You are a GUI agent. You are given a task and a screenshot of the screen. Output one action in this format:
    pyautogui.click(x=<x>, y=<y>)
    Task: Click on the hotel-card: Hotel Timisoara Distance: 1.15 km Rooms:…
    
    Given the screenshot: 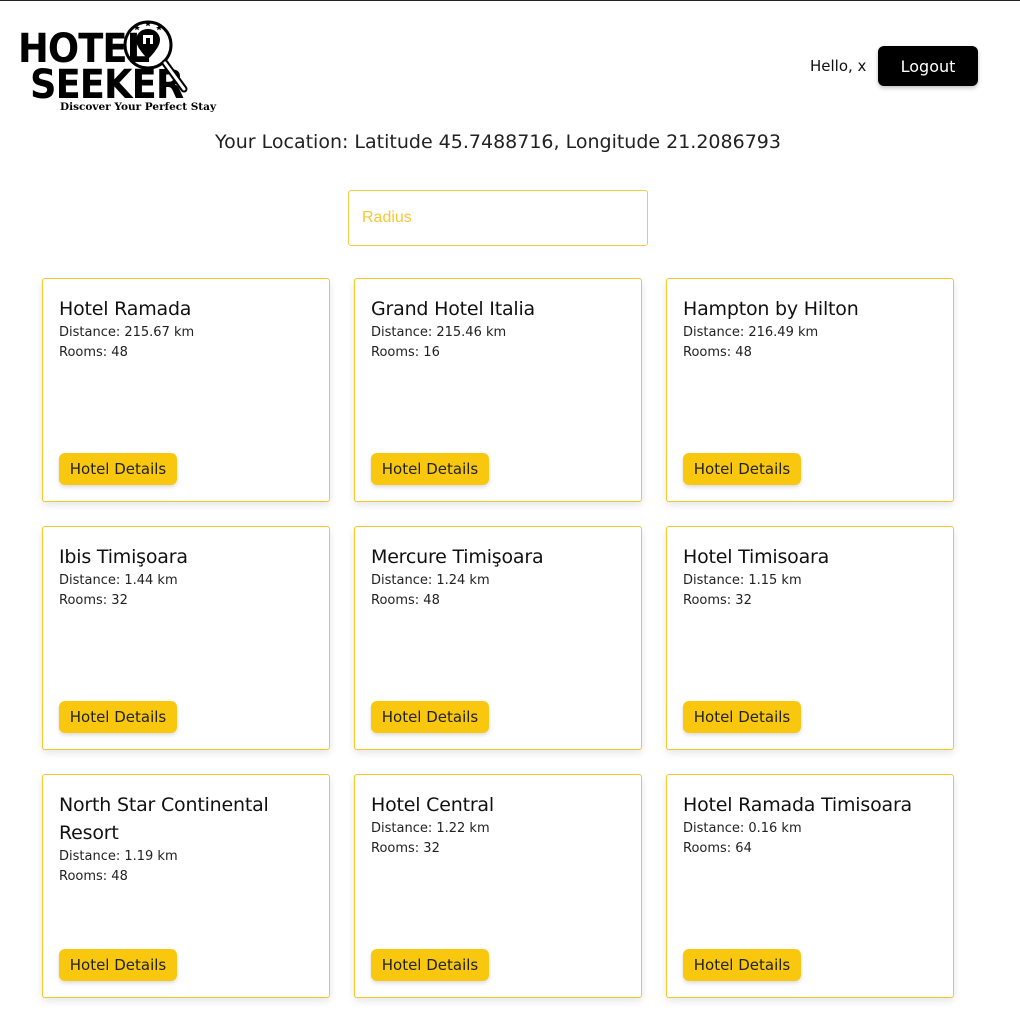 What is the action you would take?
    pyautogui.click(x=810, y=638)
    